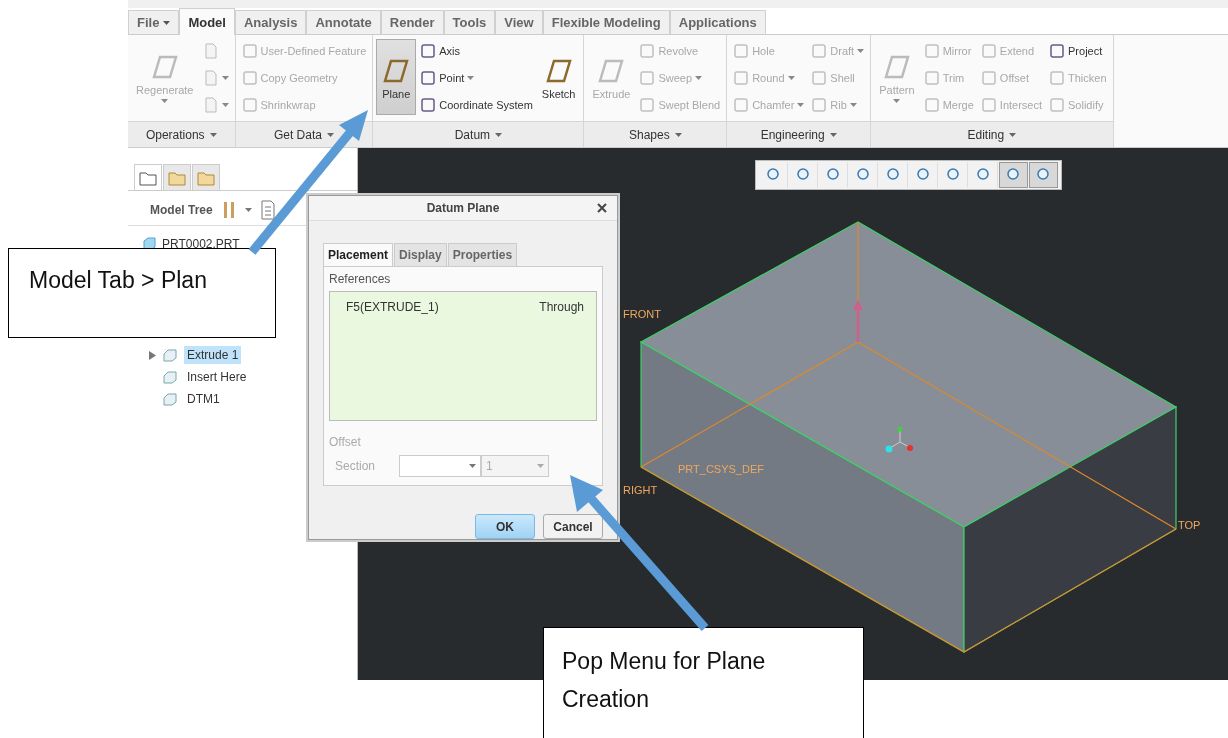  Describe the element at coordinates (142, 293) in the screenshot. I see `callout-box: Model Tab > Plan` at that location.